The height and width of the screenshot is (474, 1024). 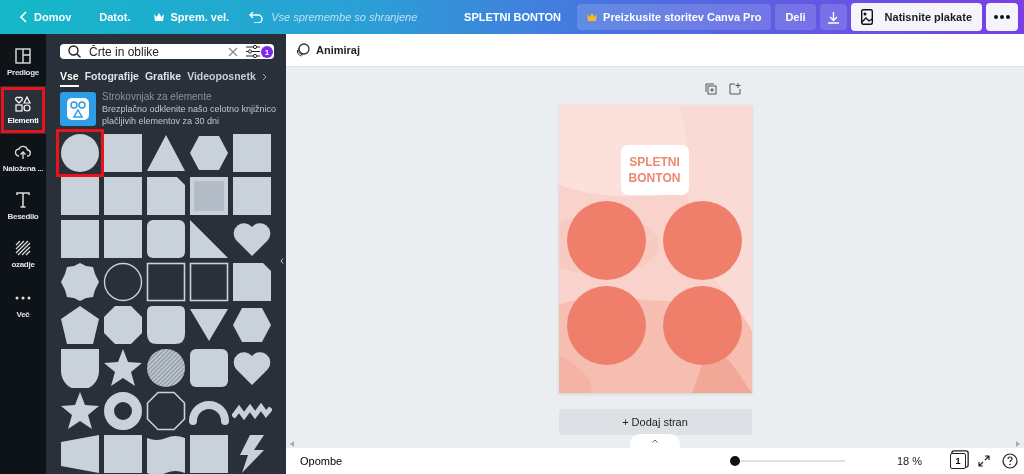 What do you see at coordinates (190, 115) in the screenshot?
I see `promo-text: Brezplačno odklenite našo celotno knjižnico plačljivih elementov za 30 dni` at bounding box center [190, 115].